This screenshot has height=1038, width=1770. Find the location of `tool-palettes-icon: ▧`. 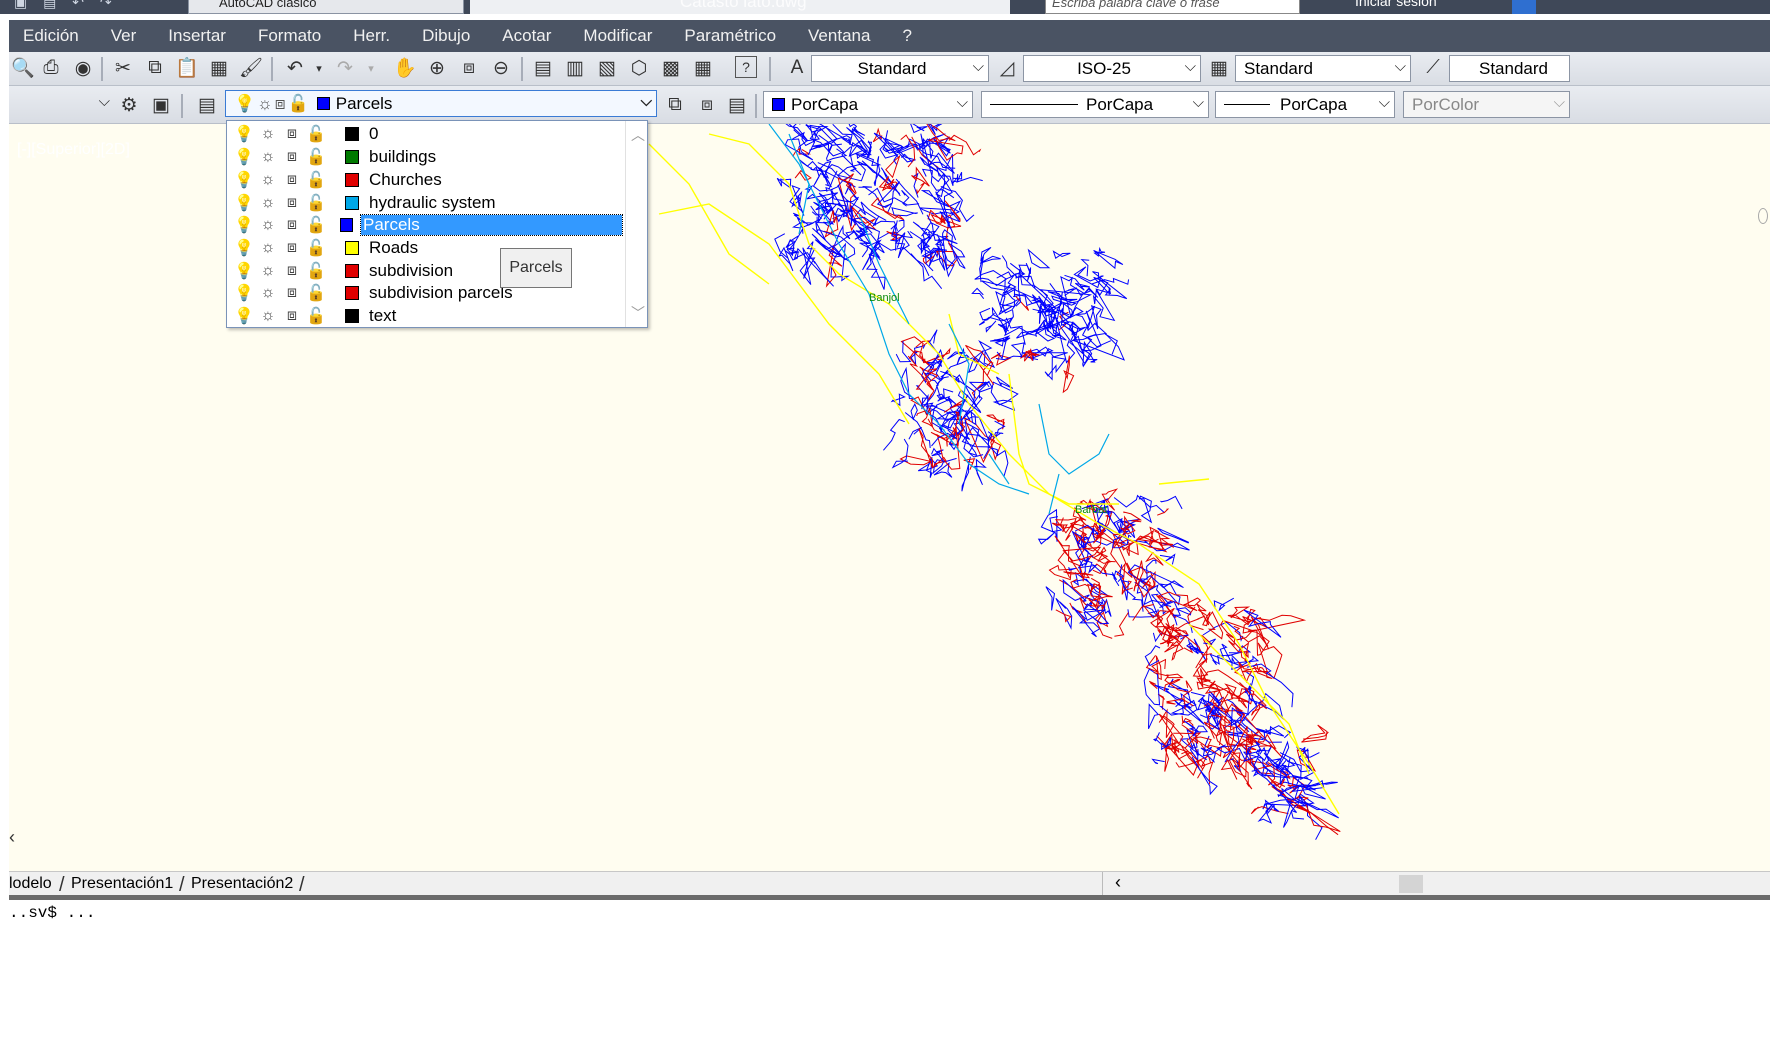

tool-palettes-icon: ▧ is located at coordinates (607, 68).